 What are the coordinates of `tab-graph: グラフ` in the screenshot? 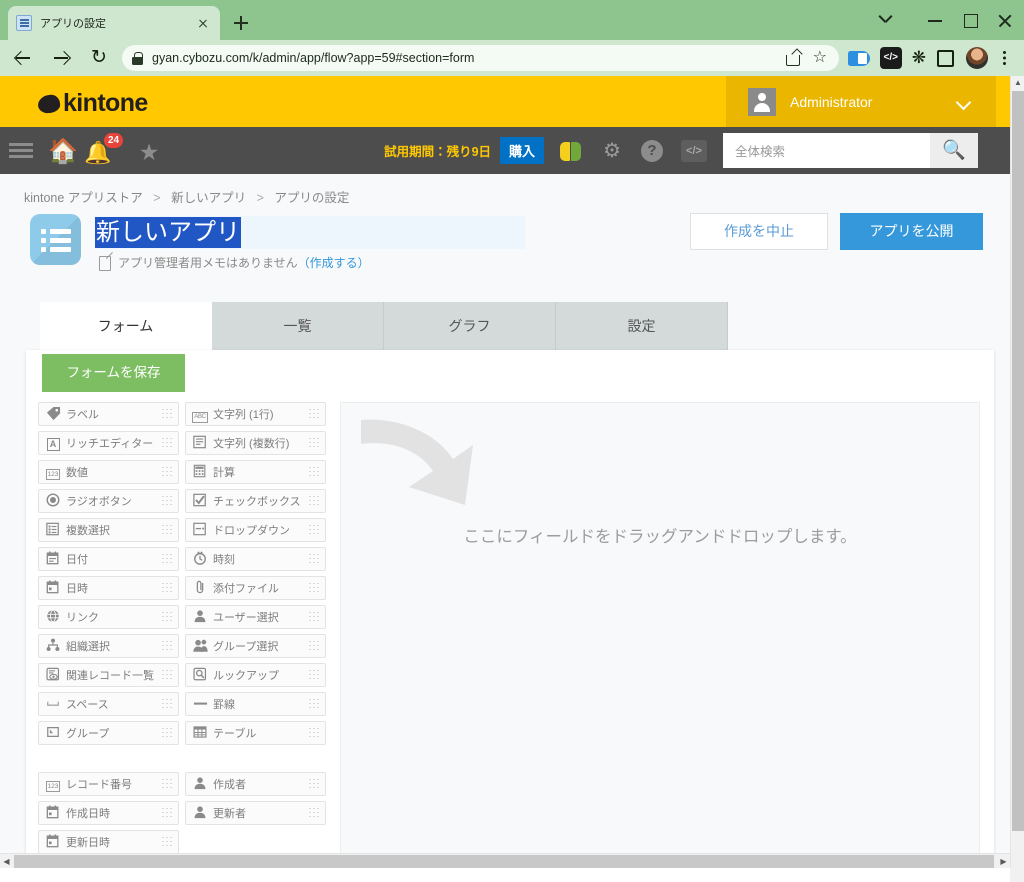 It's located at (470, 326).